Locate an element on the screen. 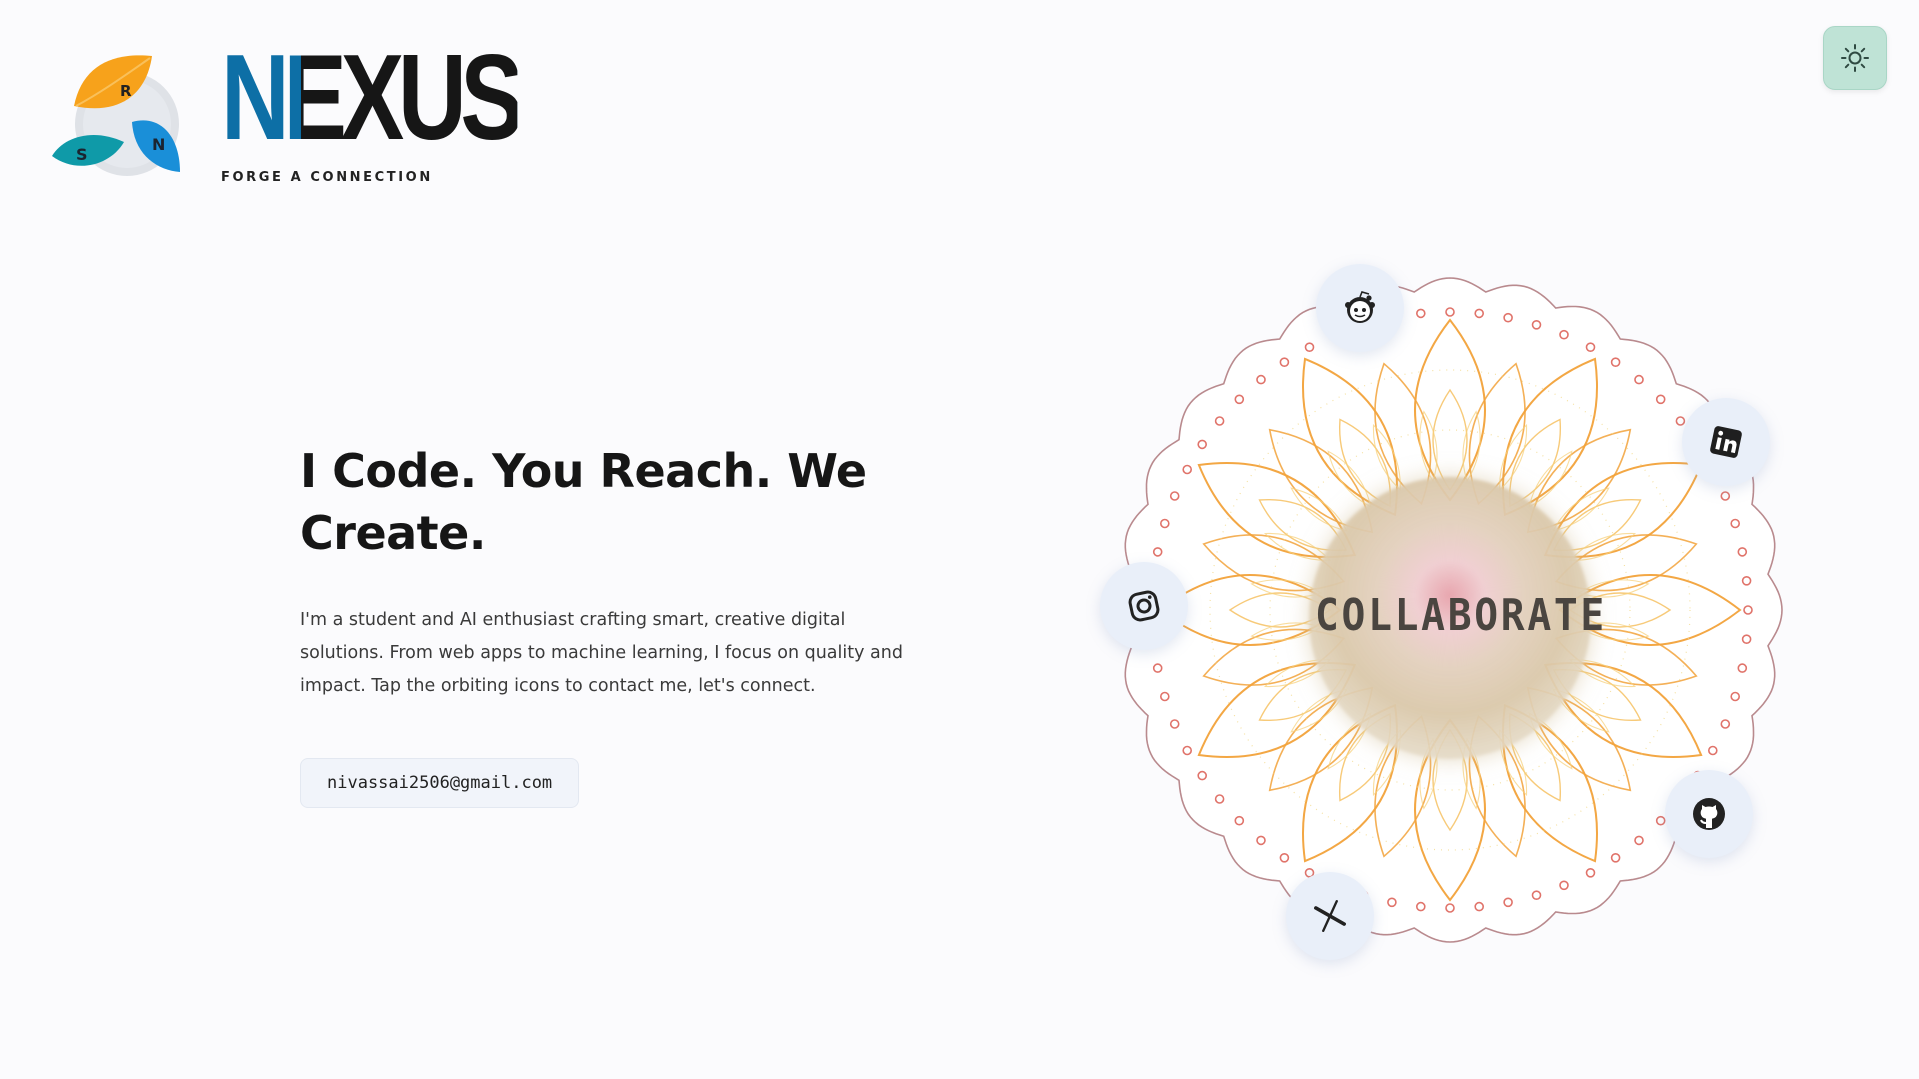 This screenshot has width=1919, height=1079. logo-letter-r: R is located at coordinates (126, 91).